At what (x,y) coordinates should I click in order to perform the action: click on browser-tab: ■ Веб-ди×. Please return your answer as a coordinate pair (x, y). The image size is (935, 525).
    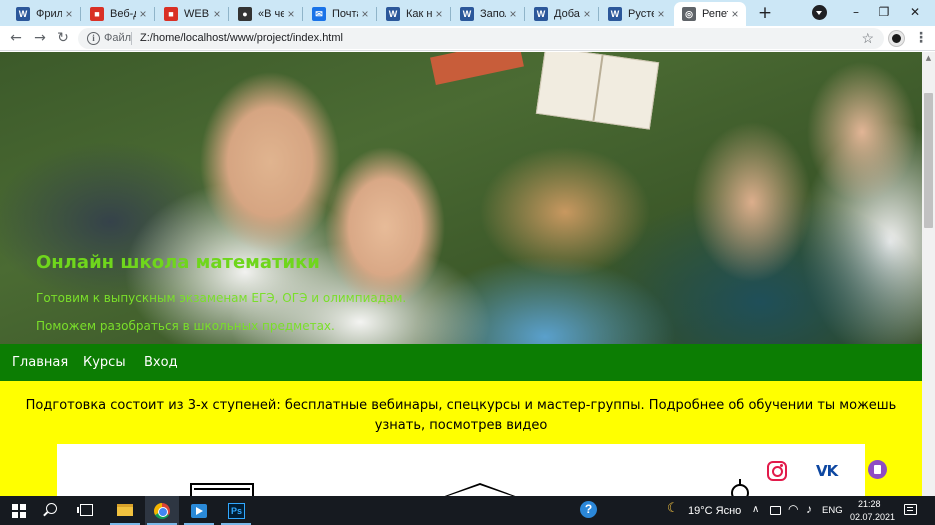
    Looking at the image, I should click on (118, 14).